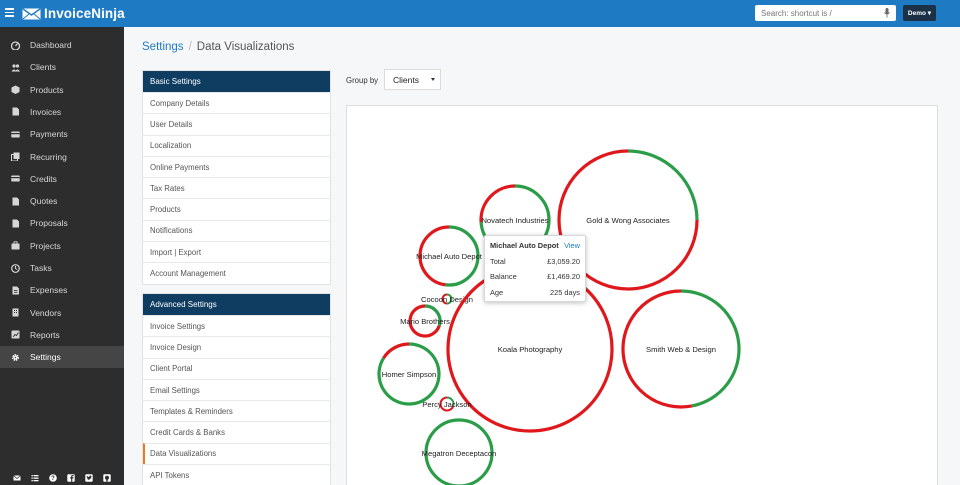 The height and width of the screenshot is (485, 960). I want to click on envelope-logo-icon, so click(31, 13).